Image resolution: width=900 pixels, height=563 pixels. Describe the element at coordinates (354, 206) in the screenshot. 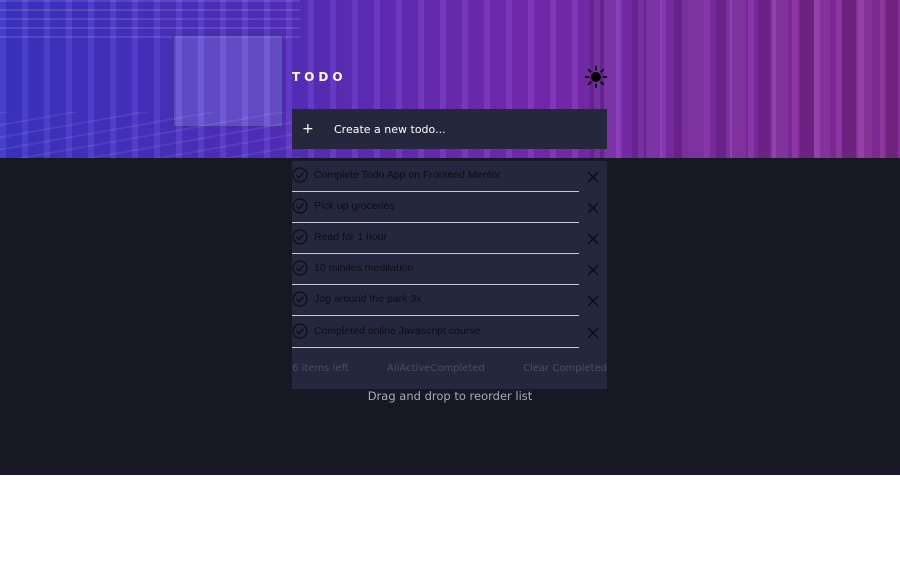

I see `todo-text: Pick up groceries` at that location.